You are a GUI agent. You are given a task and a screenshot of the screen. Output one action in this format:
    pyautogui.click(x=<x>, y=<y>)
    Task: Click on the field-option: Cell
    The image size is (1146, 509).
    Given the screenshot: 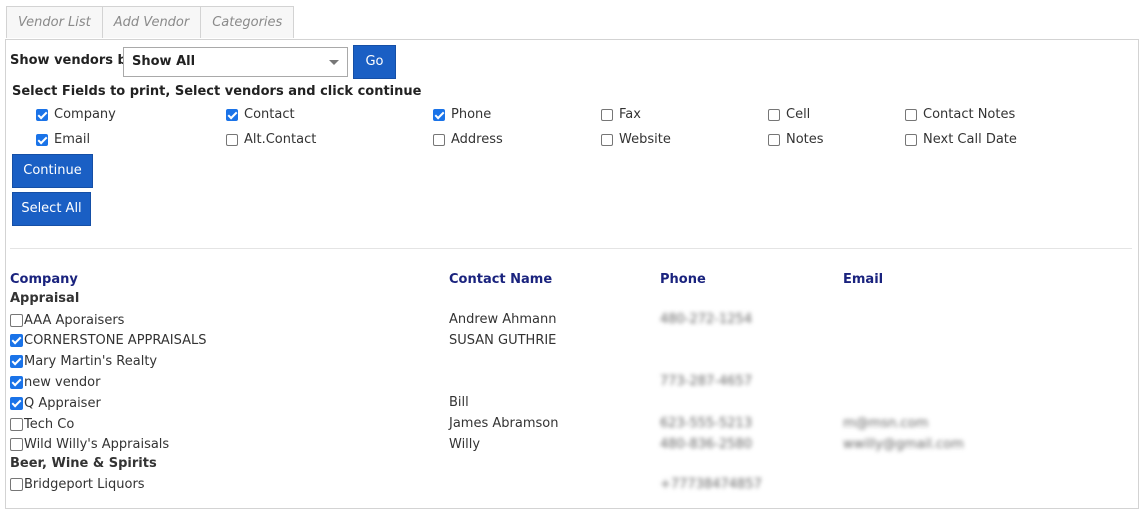 What is the action you would take?
    pyautogui.click(x=789, y=114)
    